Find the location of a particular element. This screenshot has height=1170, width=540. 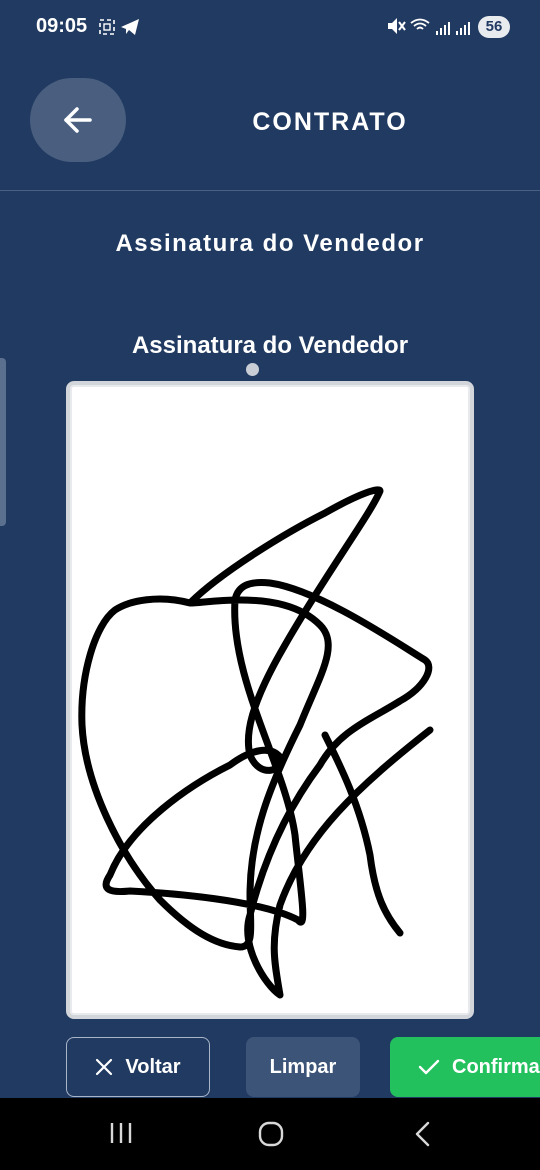

mute-icon is located at coordinates (397, 26).